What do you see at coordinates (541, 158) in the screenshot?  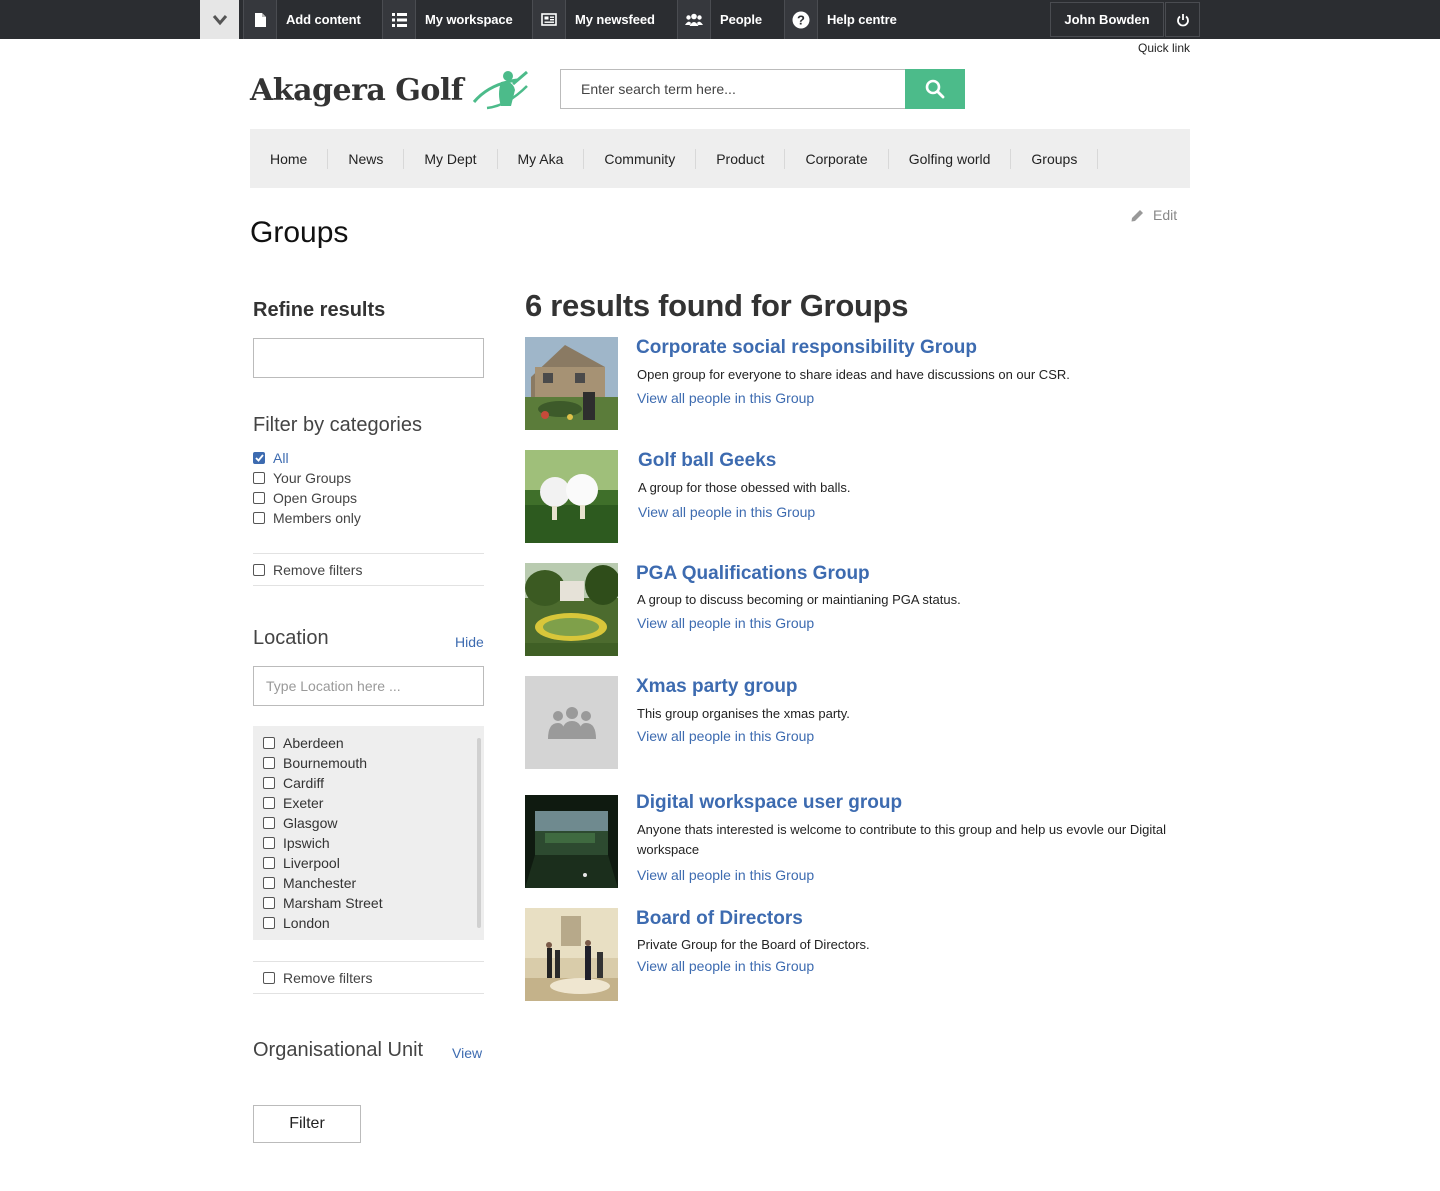 I see `nav-item-my-aka: My Aka` at bounding box center [541, 158].